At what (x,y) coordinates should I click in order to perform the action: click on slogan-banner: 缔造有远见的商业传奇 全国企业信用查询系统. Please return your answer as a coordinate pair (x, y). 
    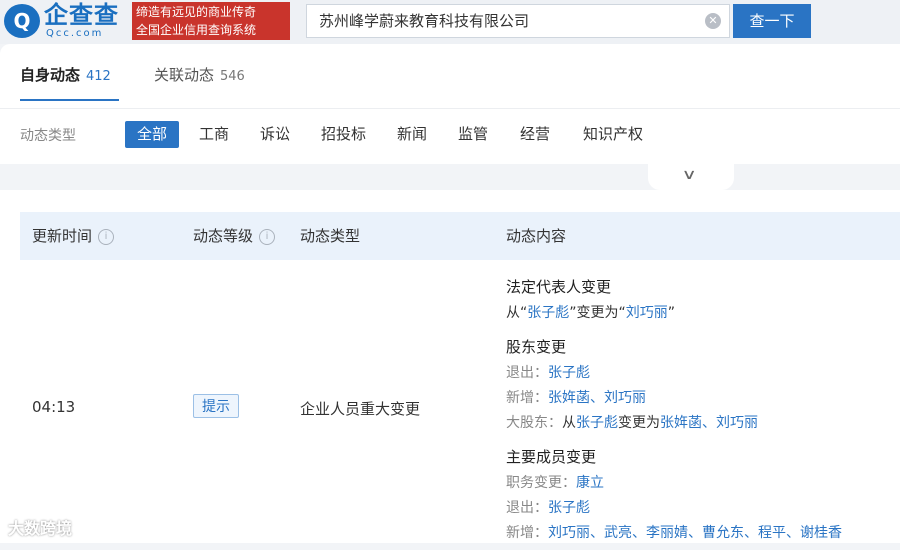
    Looking at the image, I should click on (211, 21).